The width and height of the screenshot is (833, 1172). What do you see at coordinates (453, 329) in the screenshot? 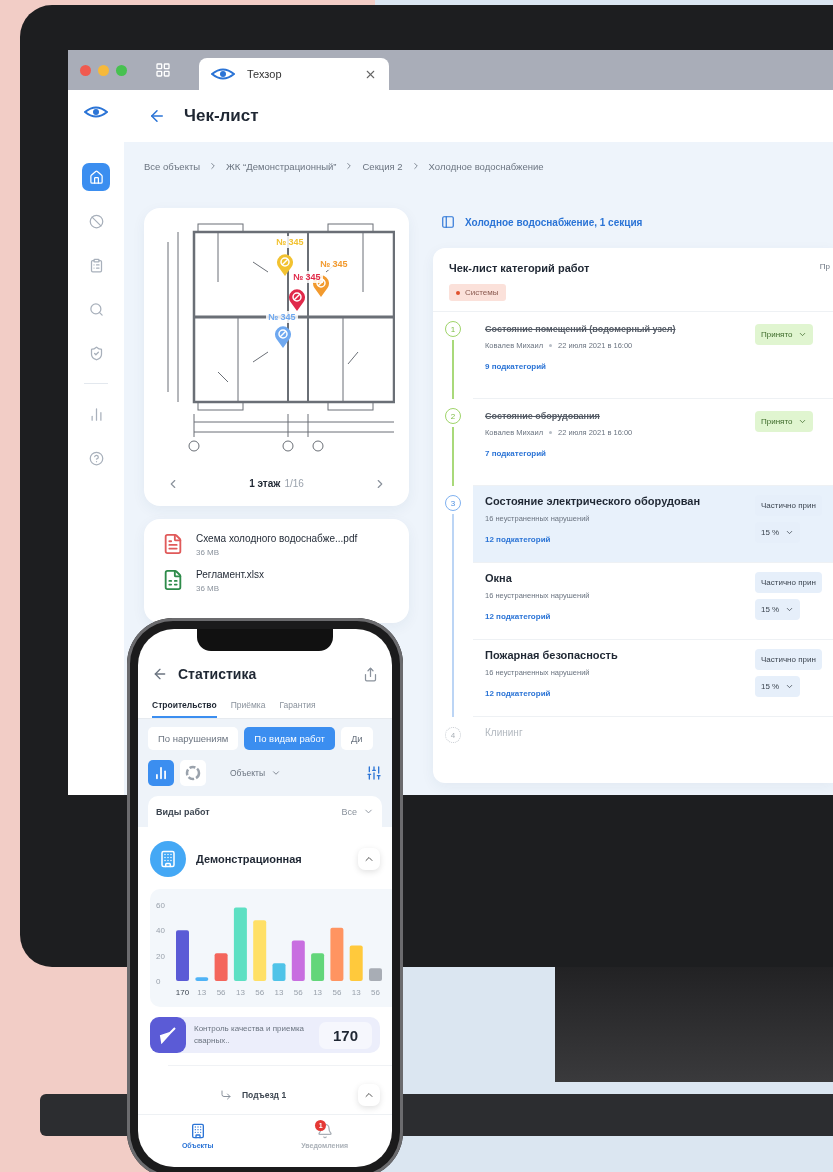
I see `step-number: 1` at bounding box center [453, 329].